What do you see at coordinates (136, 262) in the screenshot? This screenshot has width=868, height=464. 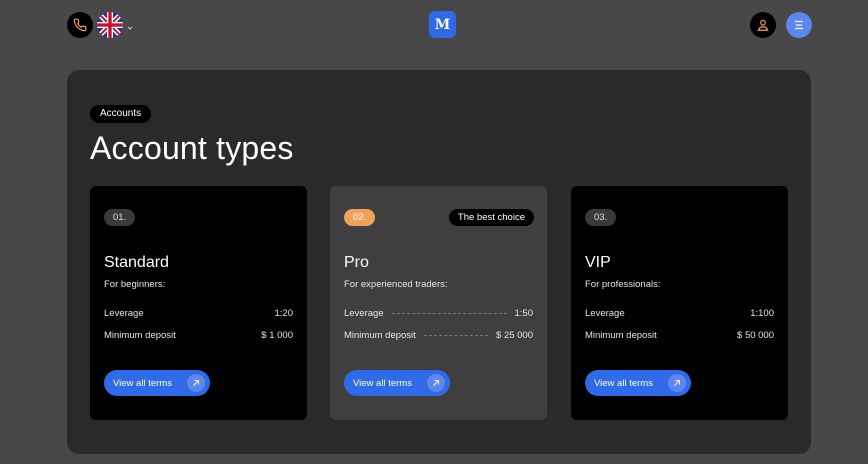 I see `card-name: Standard` at bounding box center [136, 262].